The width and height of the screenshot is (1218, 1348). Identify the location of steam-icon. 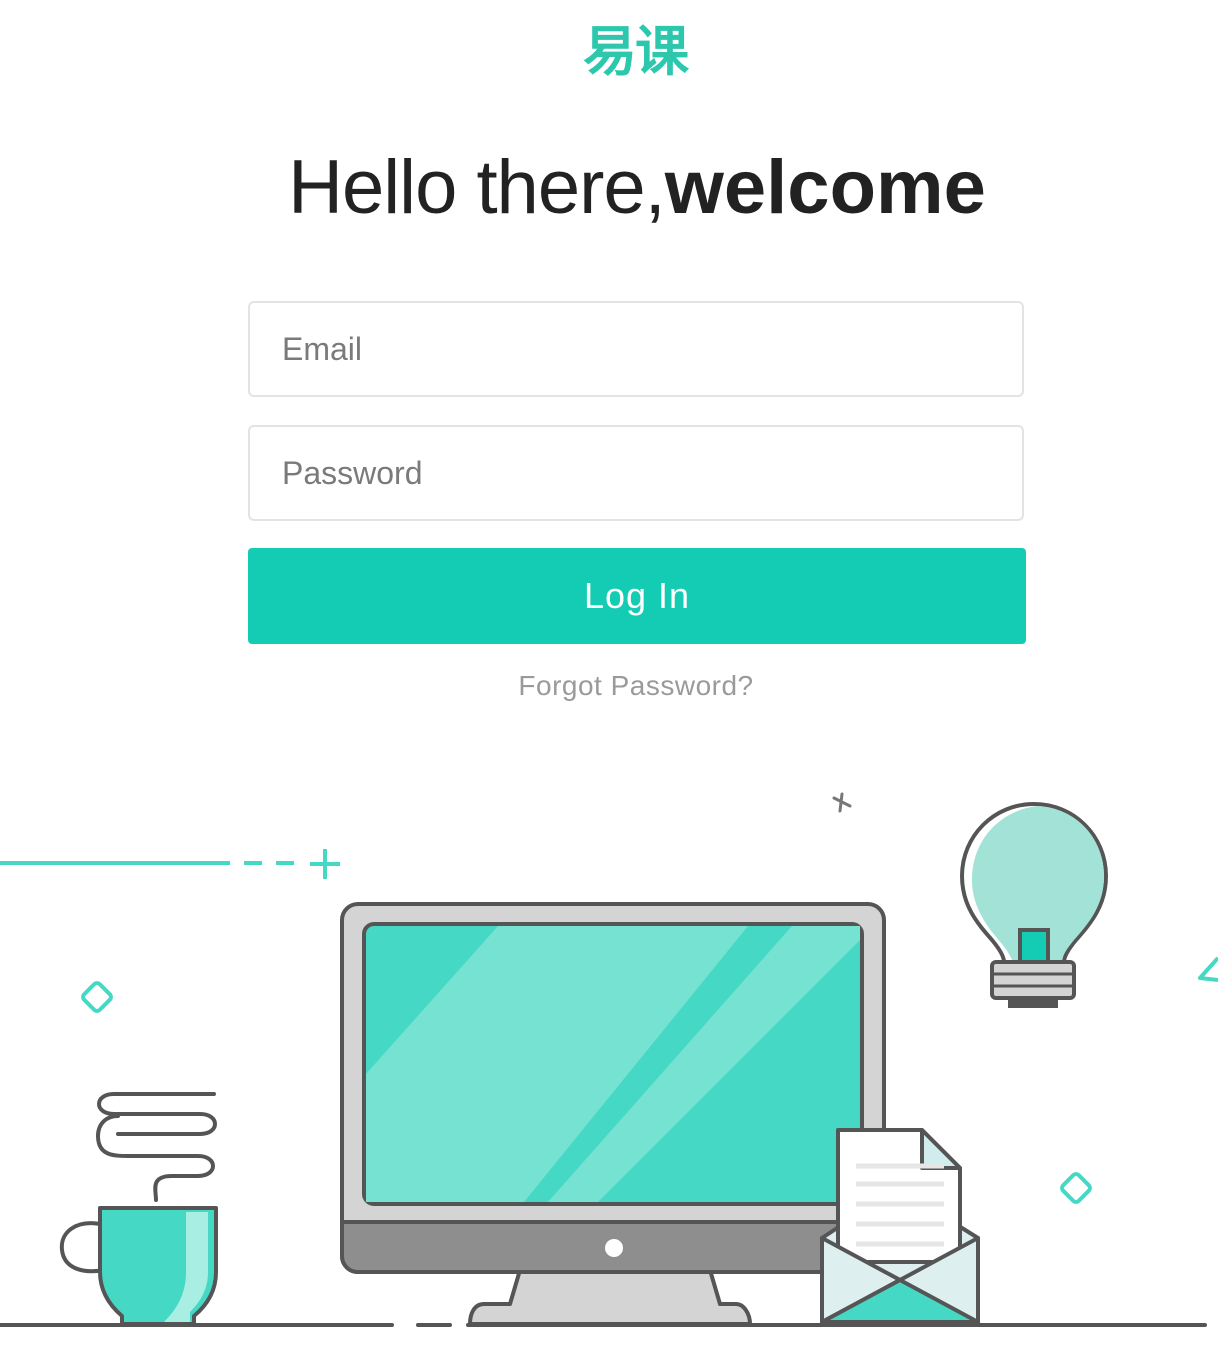
(156, 1147).